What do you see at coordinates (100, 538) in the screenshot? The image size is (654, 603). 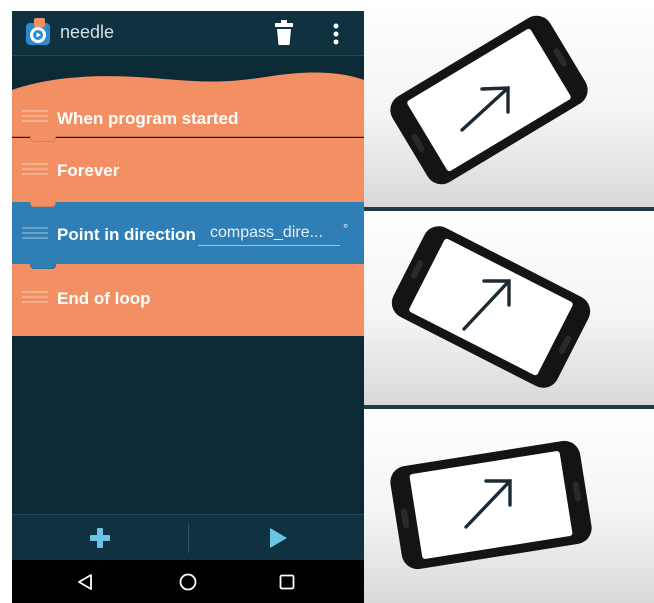 I see `add-icon` at bounding box center [100, 538].